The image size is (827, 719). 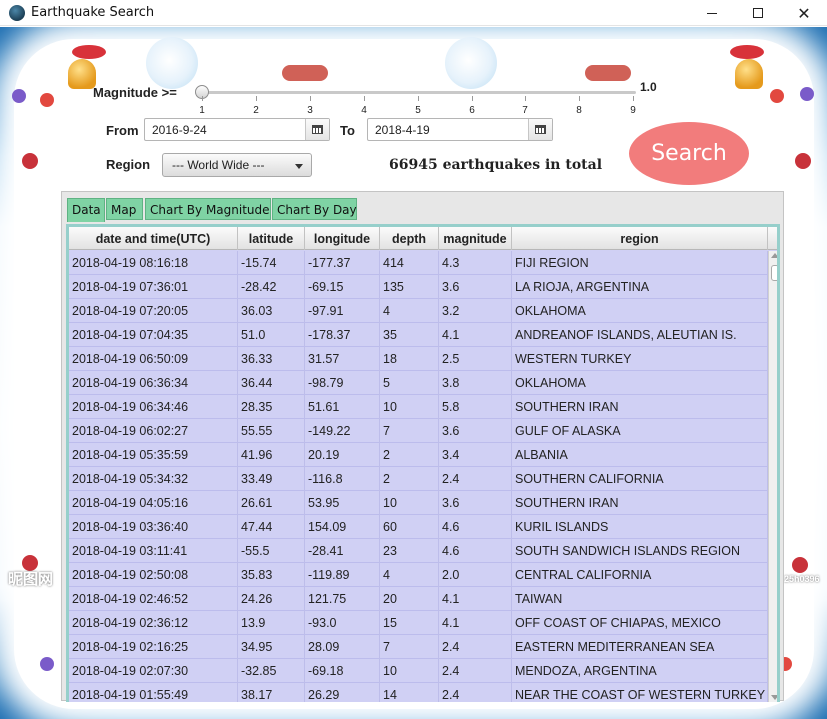 I want to click on table-cell: 4.6, so click(x=475, y=551).